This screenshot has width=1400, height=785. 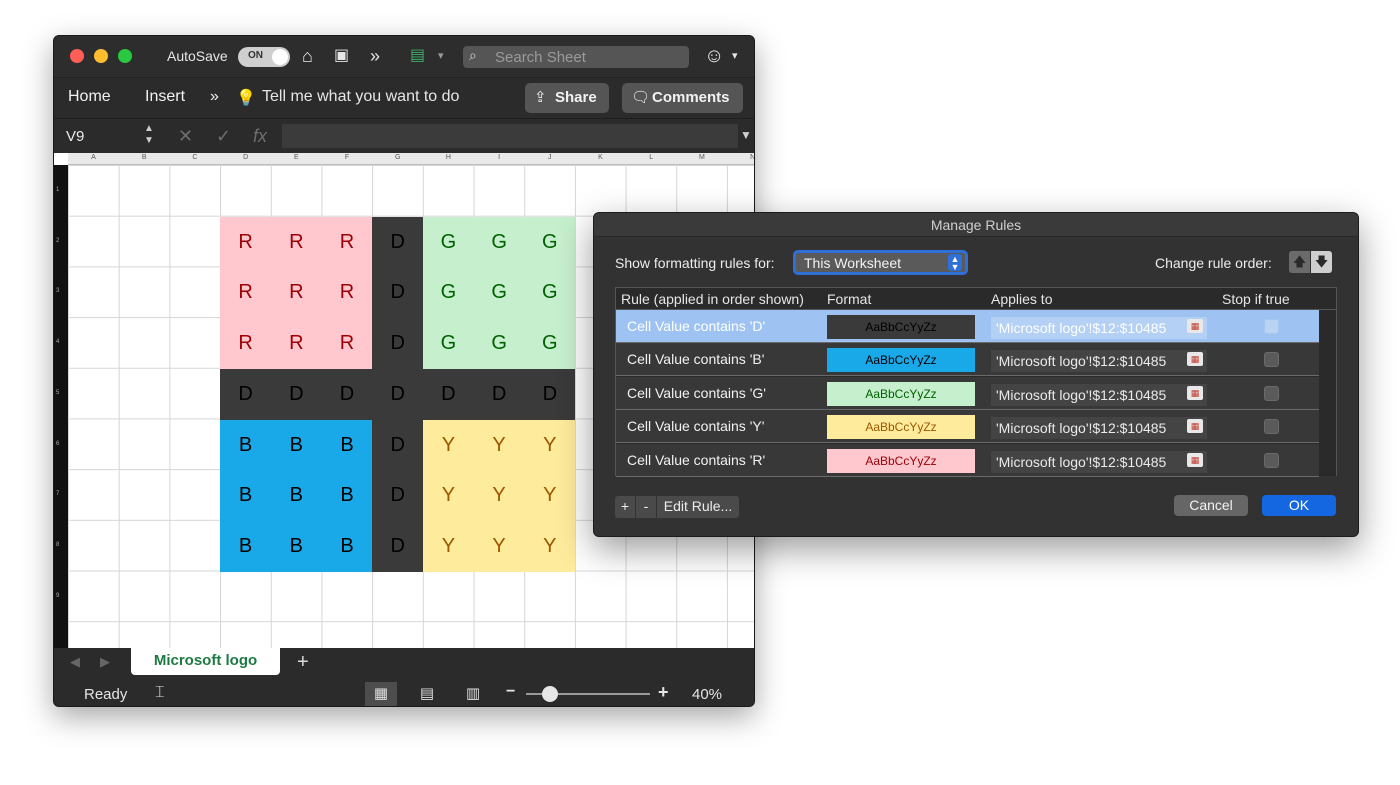 I want to click on add-sheet-icon: +, so click(x=303, y=662).